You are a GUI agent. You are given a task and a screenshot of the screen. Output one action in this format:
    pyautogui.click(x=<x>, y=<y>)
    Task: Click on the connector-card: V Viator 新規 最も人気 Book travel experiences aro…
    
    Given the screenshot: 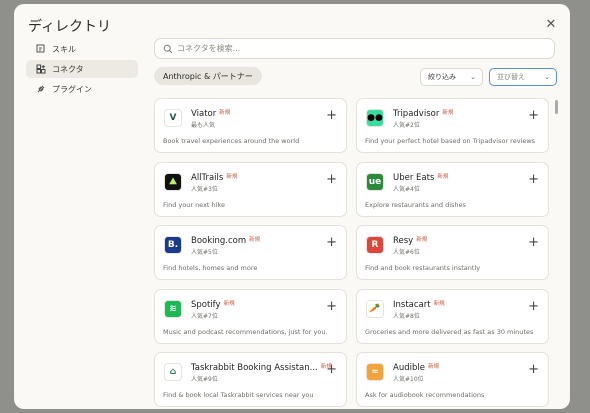 What is the action you would take?
    pyautogui.click(x=250, y=125)
    